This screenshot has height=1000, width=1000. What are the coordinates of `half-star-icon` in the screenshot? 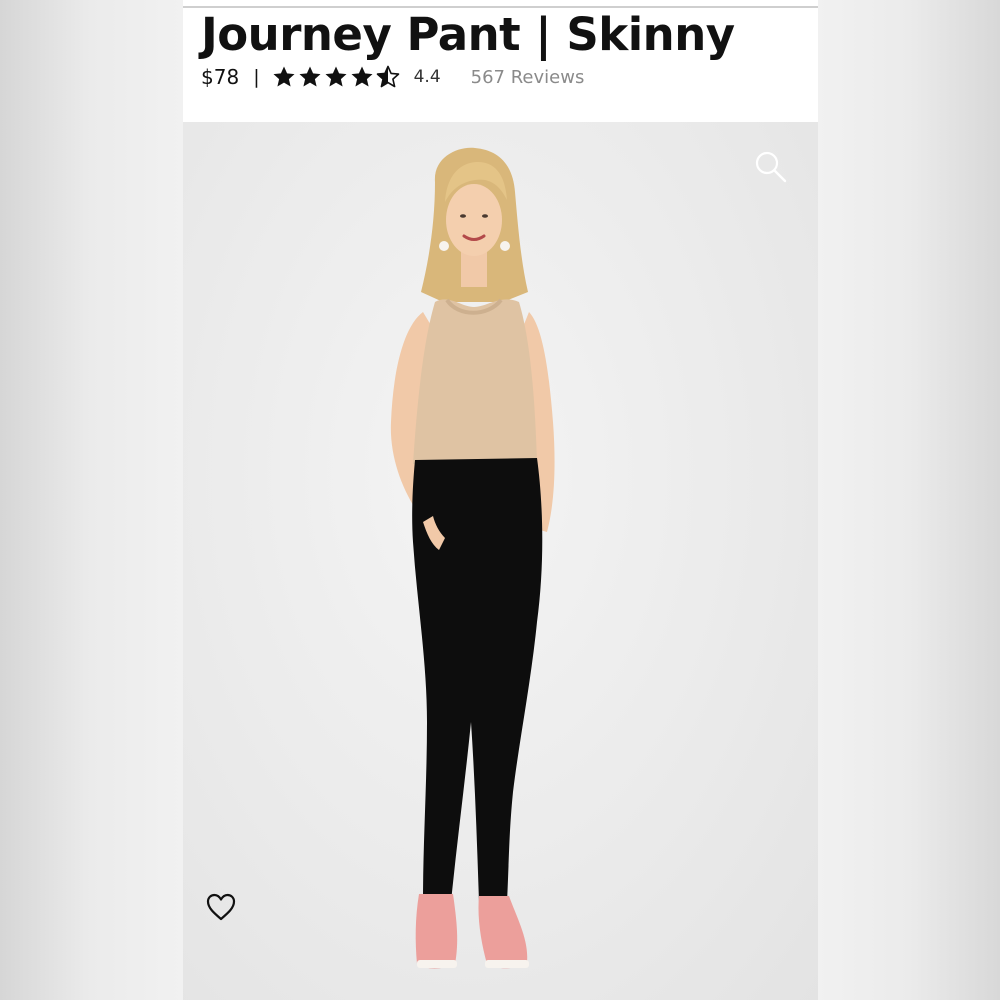 It's located at (387, 76).